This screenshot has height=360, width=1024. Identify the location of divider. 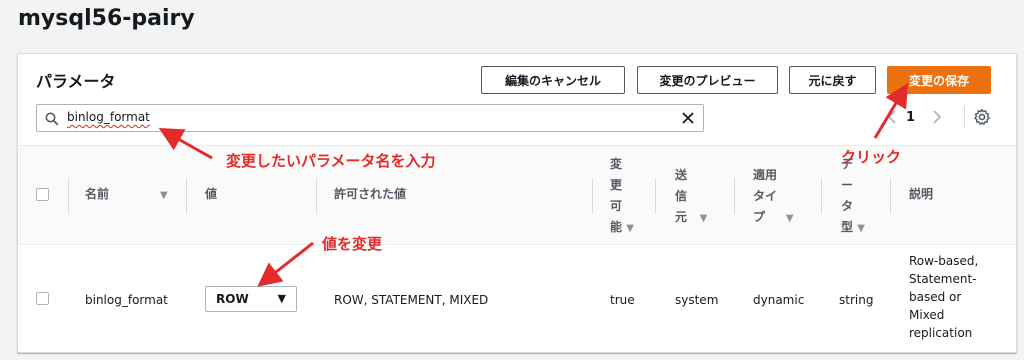
(964, 117).